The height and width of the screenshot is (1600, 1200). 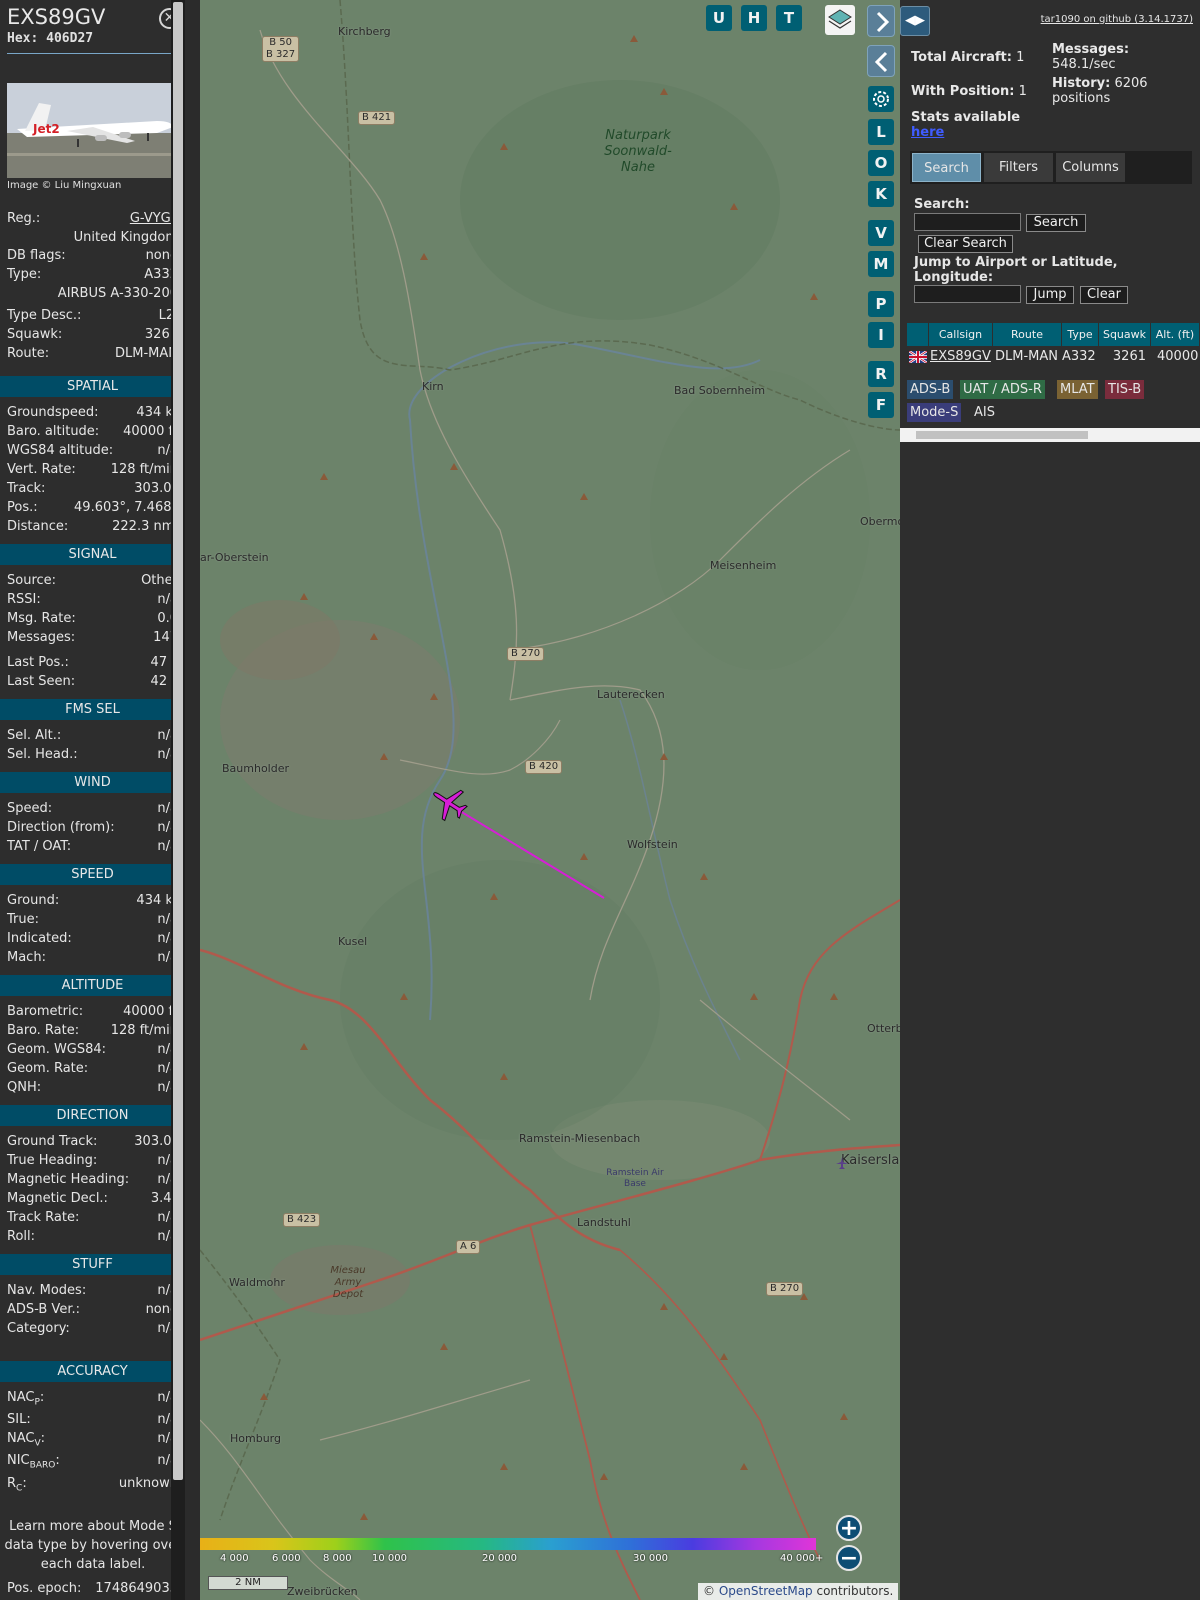 I want to click on section-direction: DIRECTION, so click(x=92, y=1115).